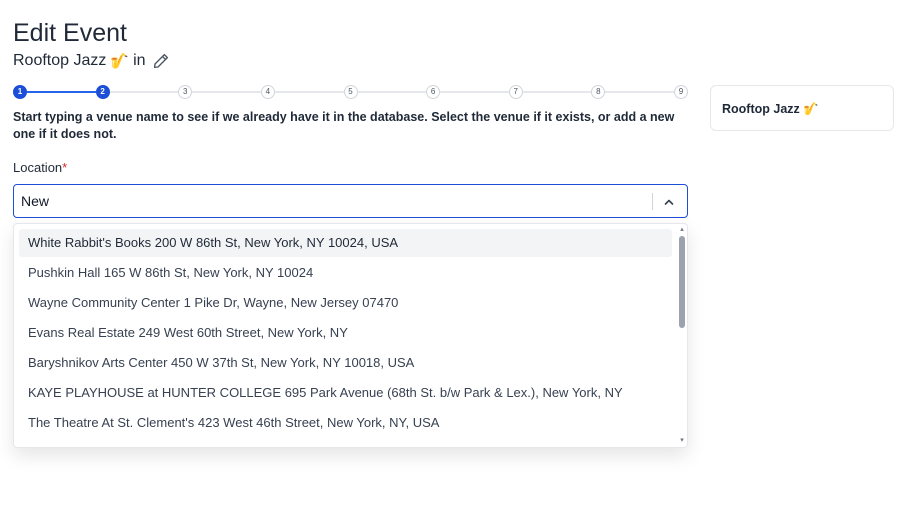  I want to click on progress-stepper: 1 2 3 4 5 6 7 8 9, so click(350, 92).